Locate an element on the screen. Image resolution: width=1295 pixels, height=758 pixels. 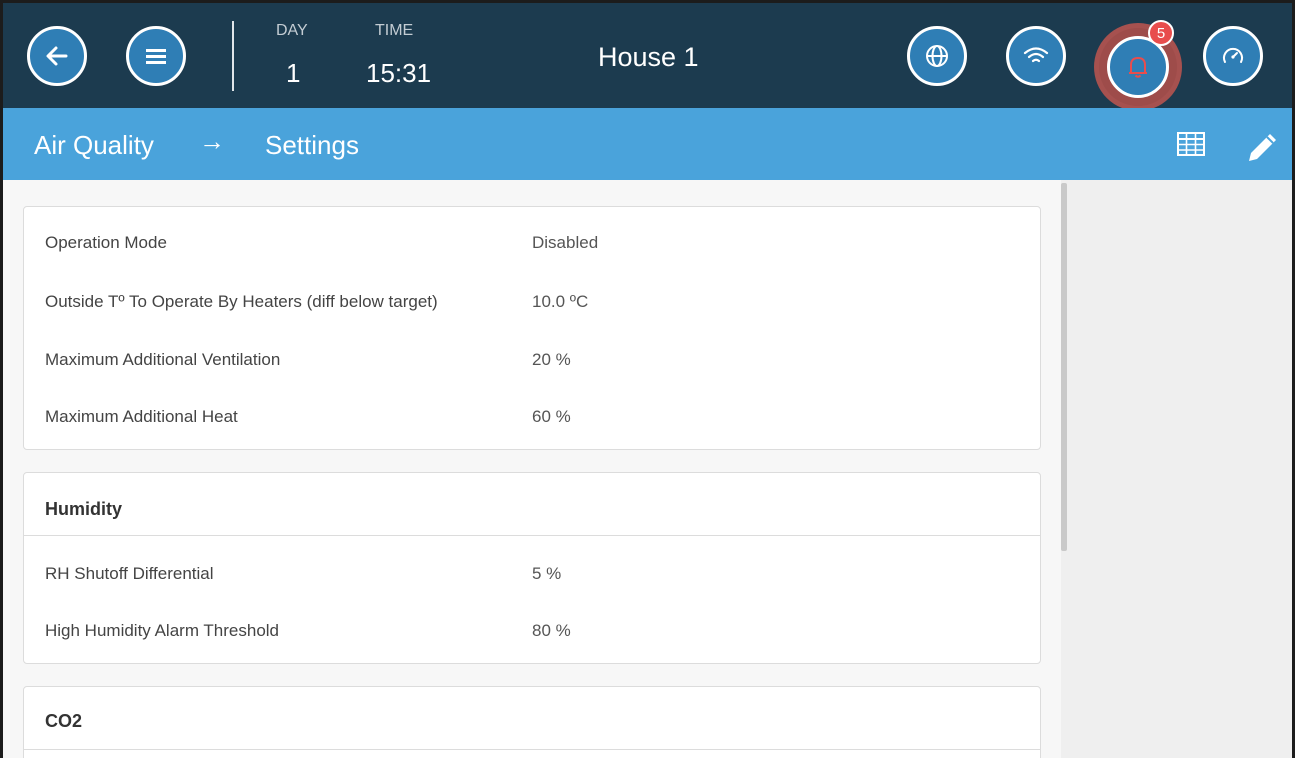
alarm-count-badge: 5 is located at coordinates (1161, 33).